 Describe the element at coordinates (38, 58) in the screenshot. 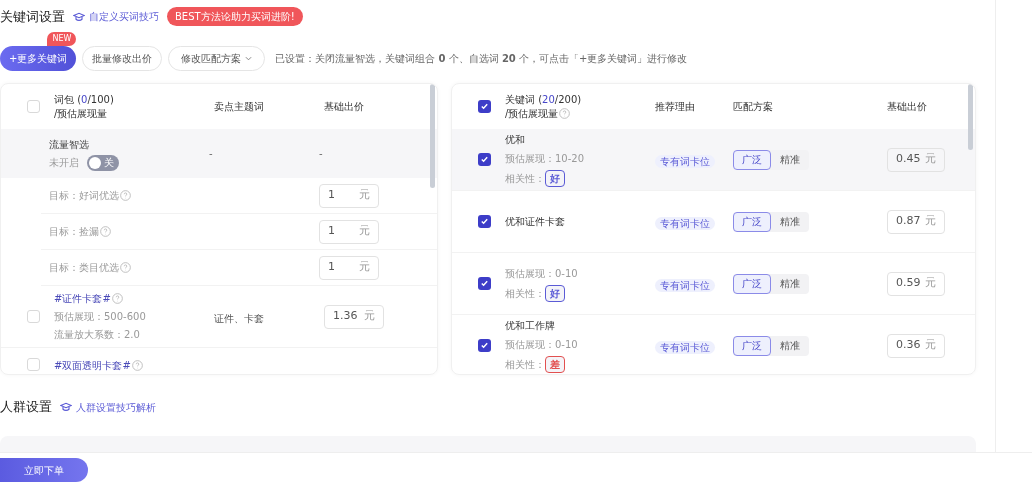

I see `add-keyword-button: +更多关键词` at that location.